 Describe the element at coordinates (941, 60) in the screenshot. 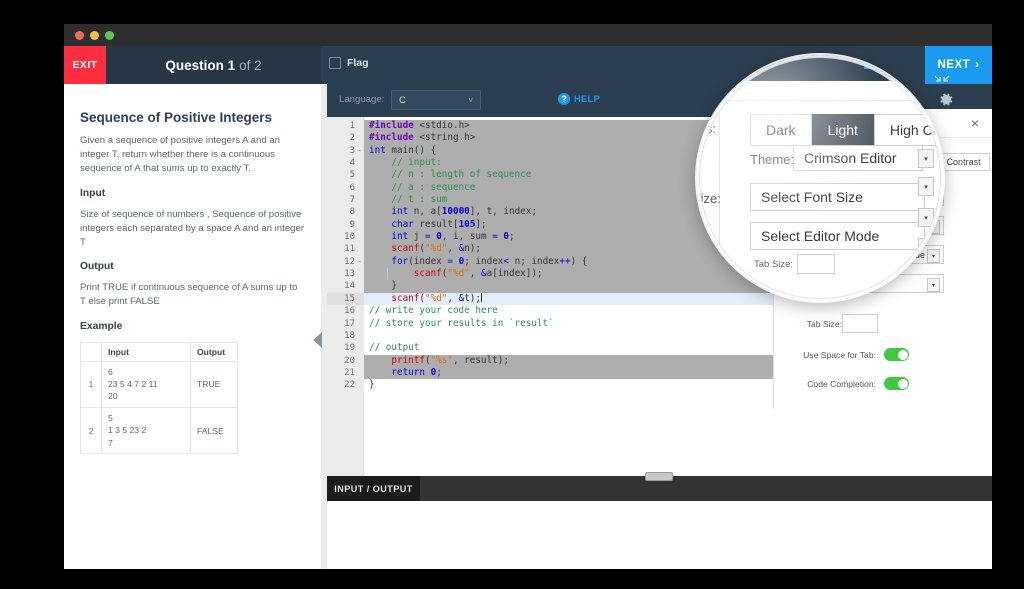

I see `magnified-collapse-fullscreen-icon` at that location.